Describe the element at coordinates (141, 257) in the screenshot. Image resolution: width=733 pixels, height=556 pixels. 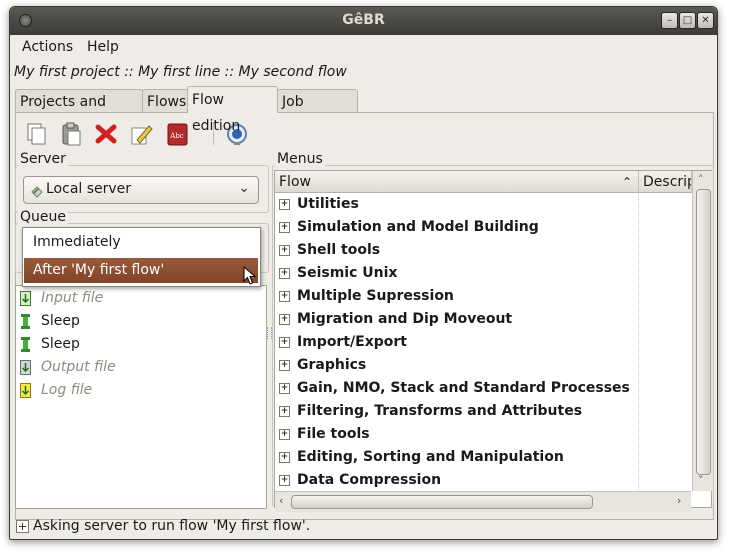
I see `queue-dropdown-menu: Immediately After 'My first flow'` at that location.